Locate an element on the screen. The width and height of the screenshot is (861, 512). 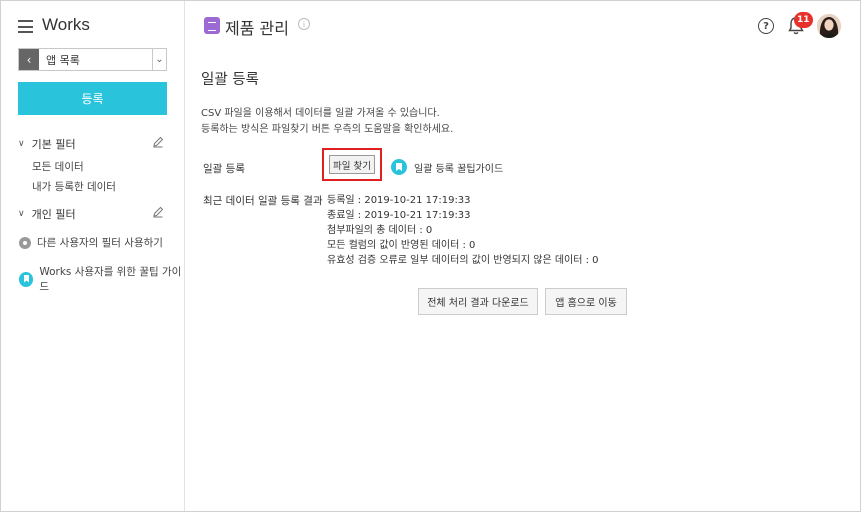
result-line: 유효성 검증 오류로 일부 데이터의 값이 반영되지 않은 데이터 : 0 is located at coordinates (463, 260).